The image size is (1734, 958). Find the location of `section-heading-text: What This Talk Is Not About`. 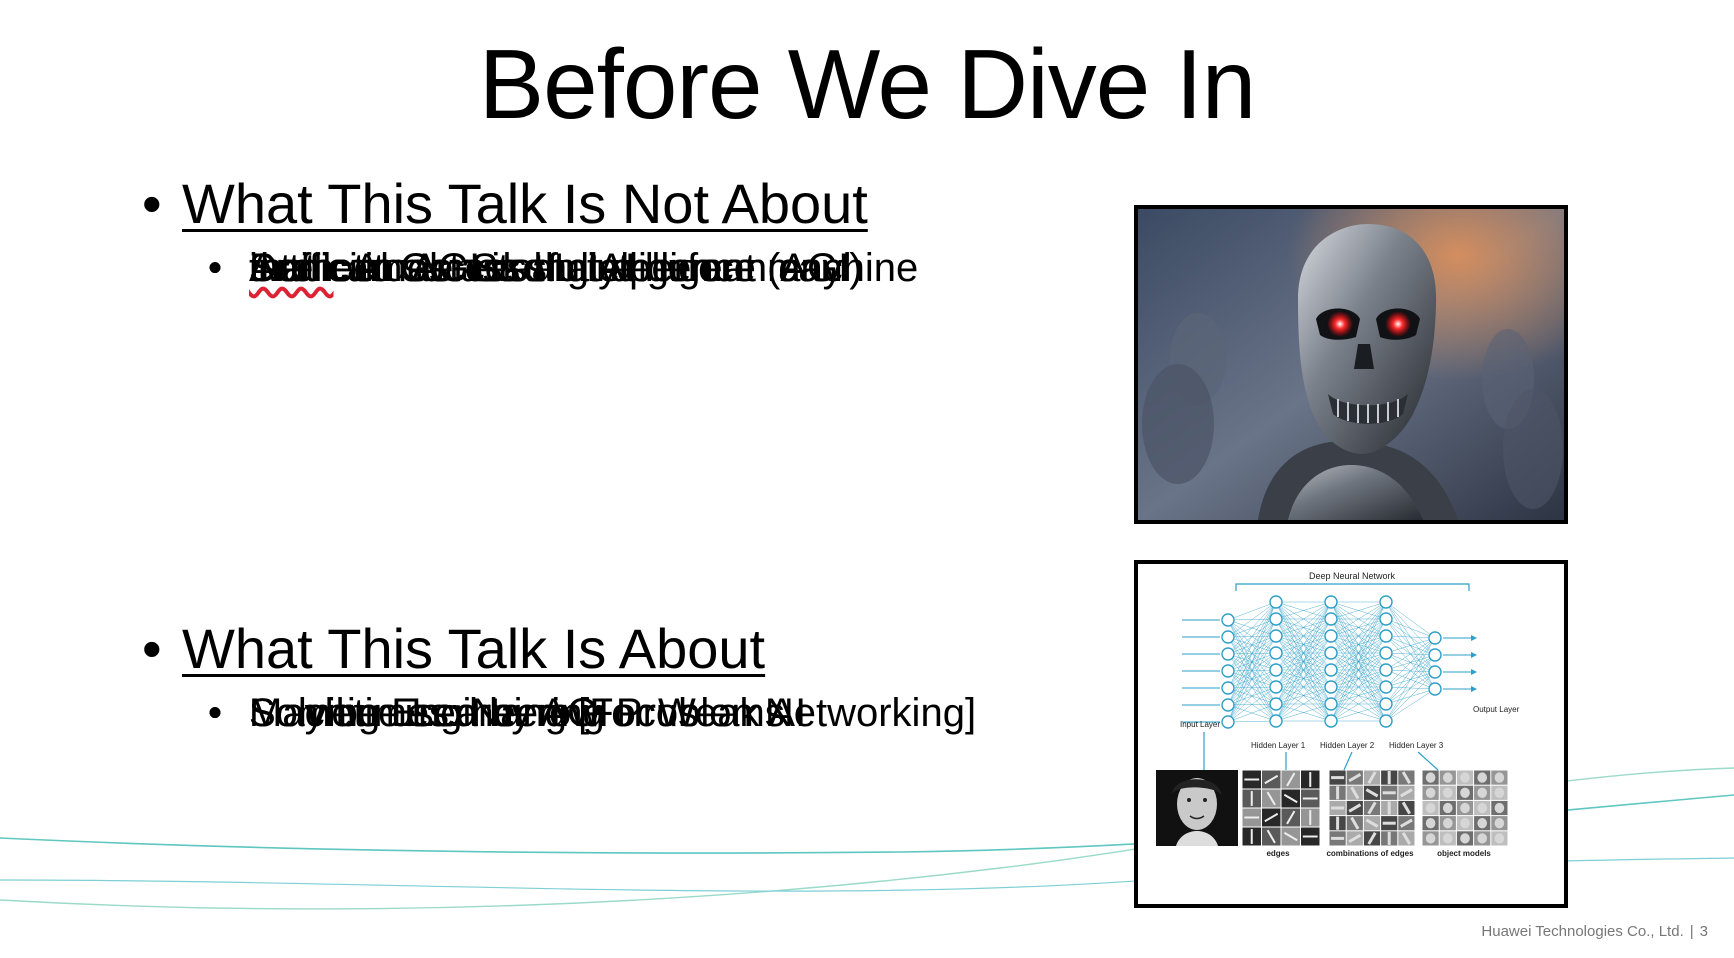

section-heading-text: What This Talk Is Not About is located at coordinates (525, 203).